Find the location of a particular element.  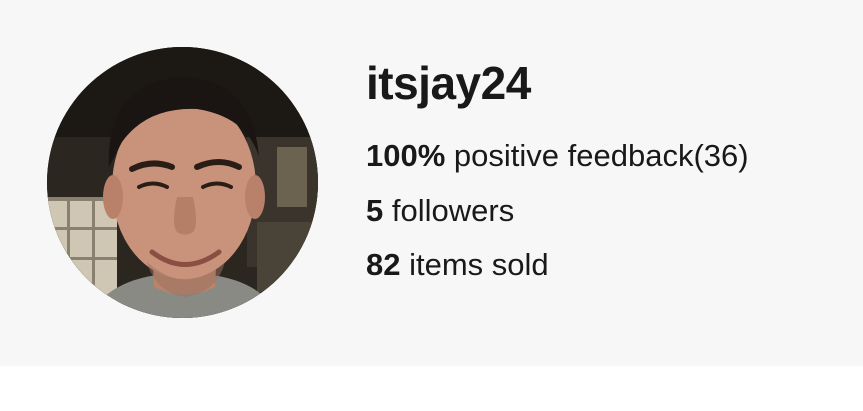

followers-label: followers is located at coordinates (453, 210).